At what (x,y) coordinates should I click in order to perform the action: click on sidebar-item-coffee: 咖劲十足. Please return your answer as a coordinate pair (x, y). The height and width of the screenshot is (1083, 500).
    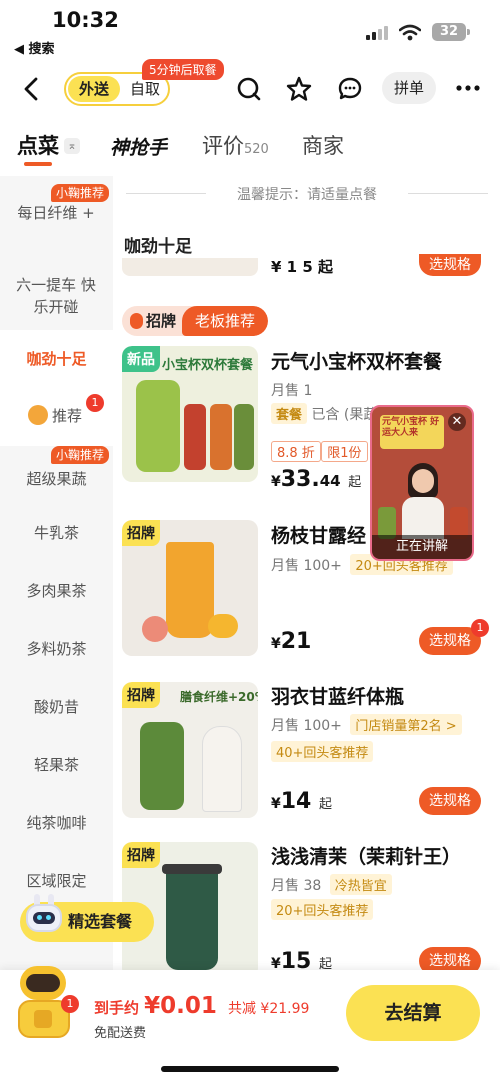
    Looking at the image, I should click on (56, 359).